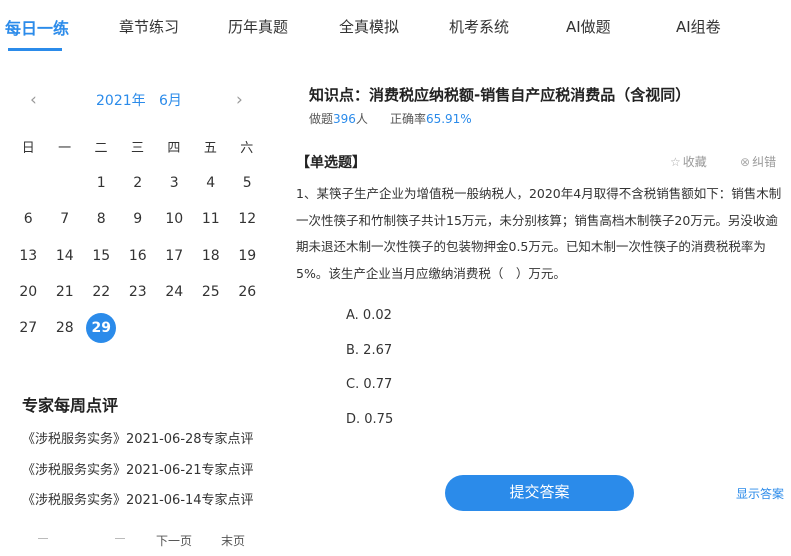 The height and width of the screenshot is (556, 791). What do you see at coordinates (65, 219) in the screenshot?
I see `calendar-day: 7` at bounding box center [65, 219].